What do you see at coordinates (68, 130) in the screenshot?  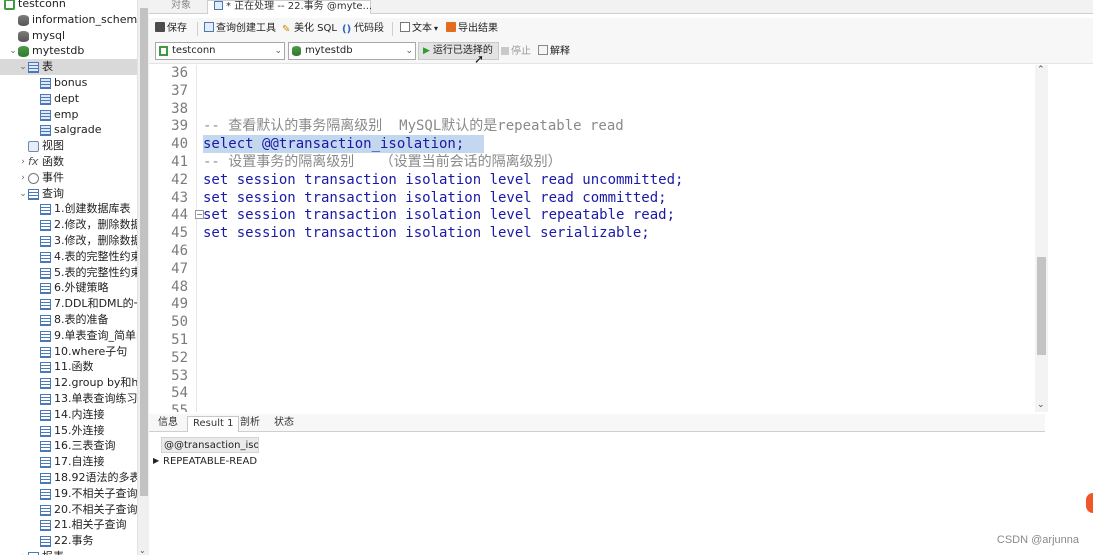 I see `tree-item: salgrade` at bounding box center [68, 130].